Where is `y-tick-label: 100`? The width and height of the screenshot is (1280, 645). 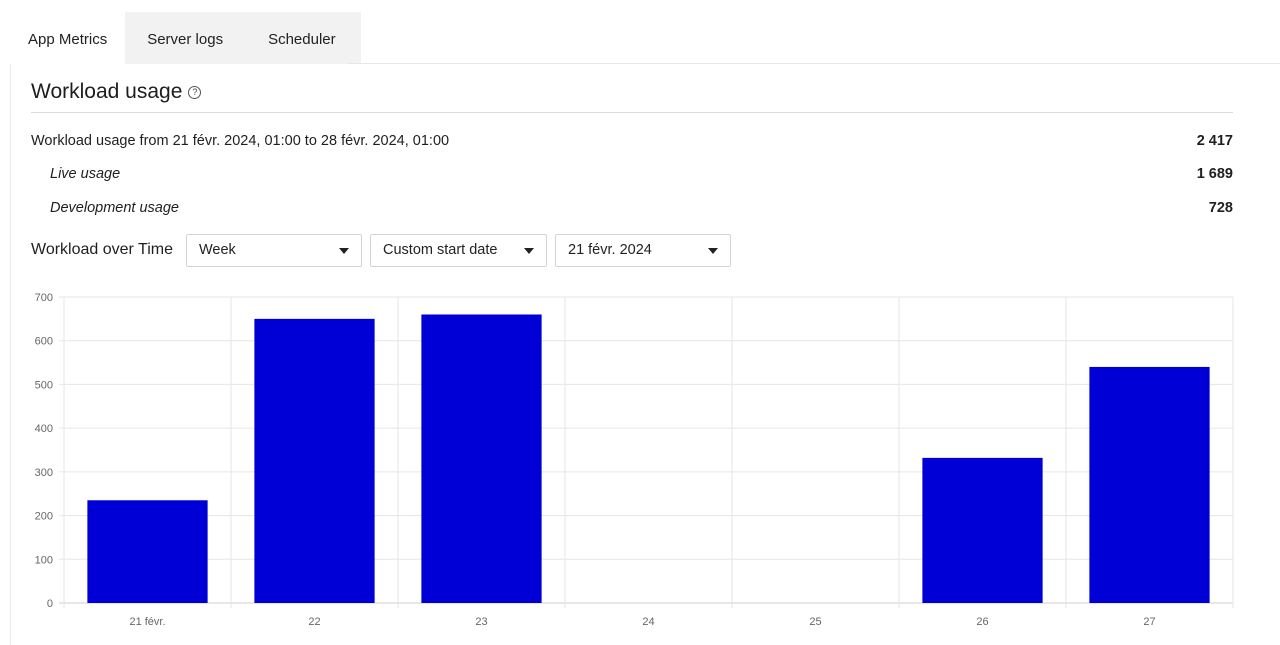
y-tick-label: 100 is located at coordinates (44, 560).